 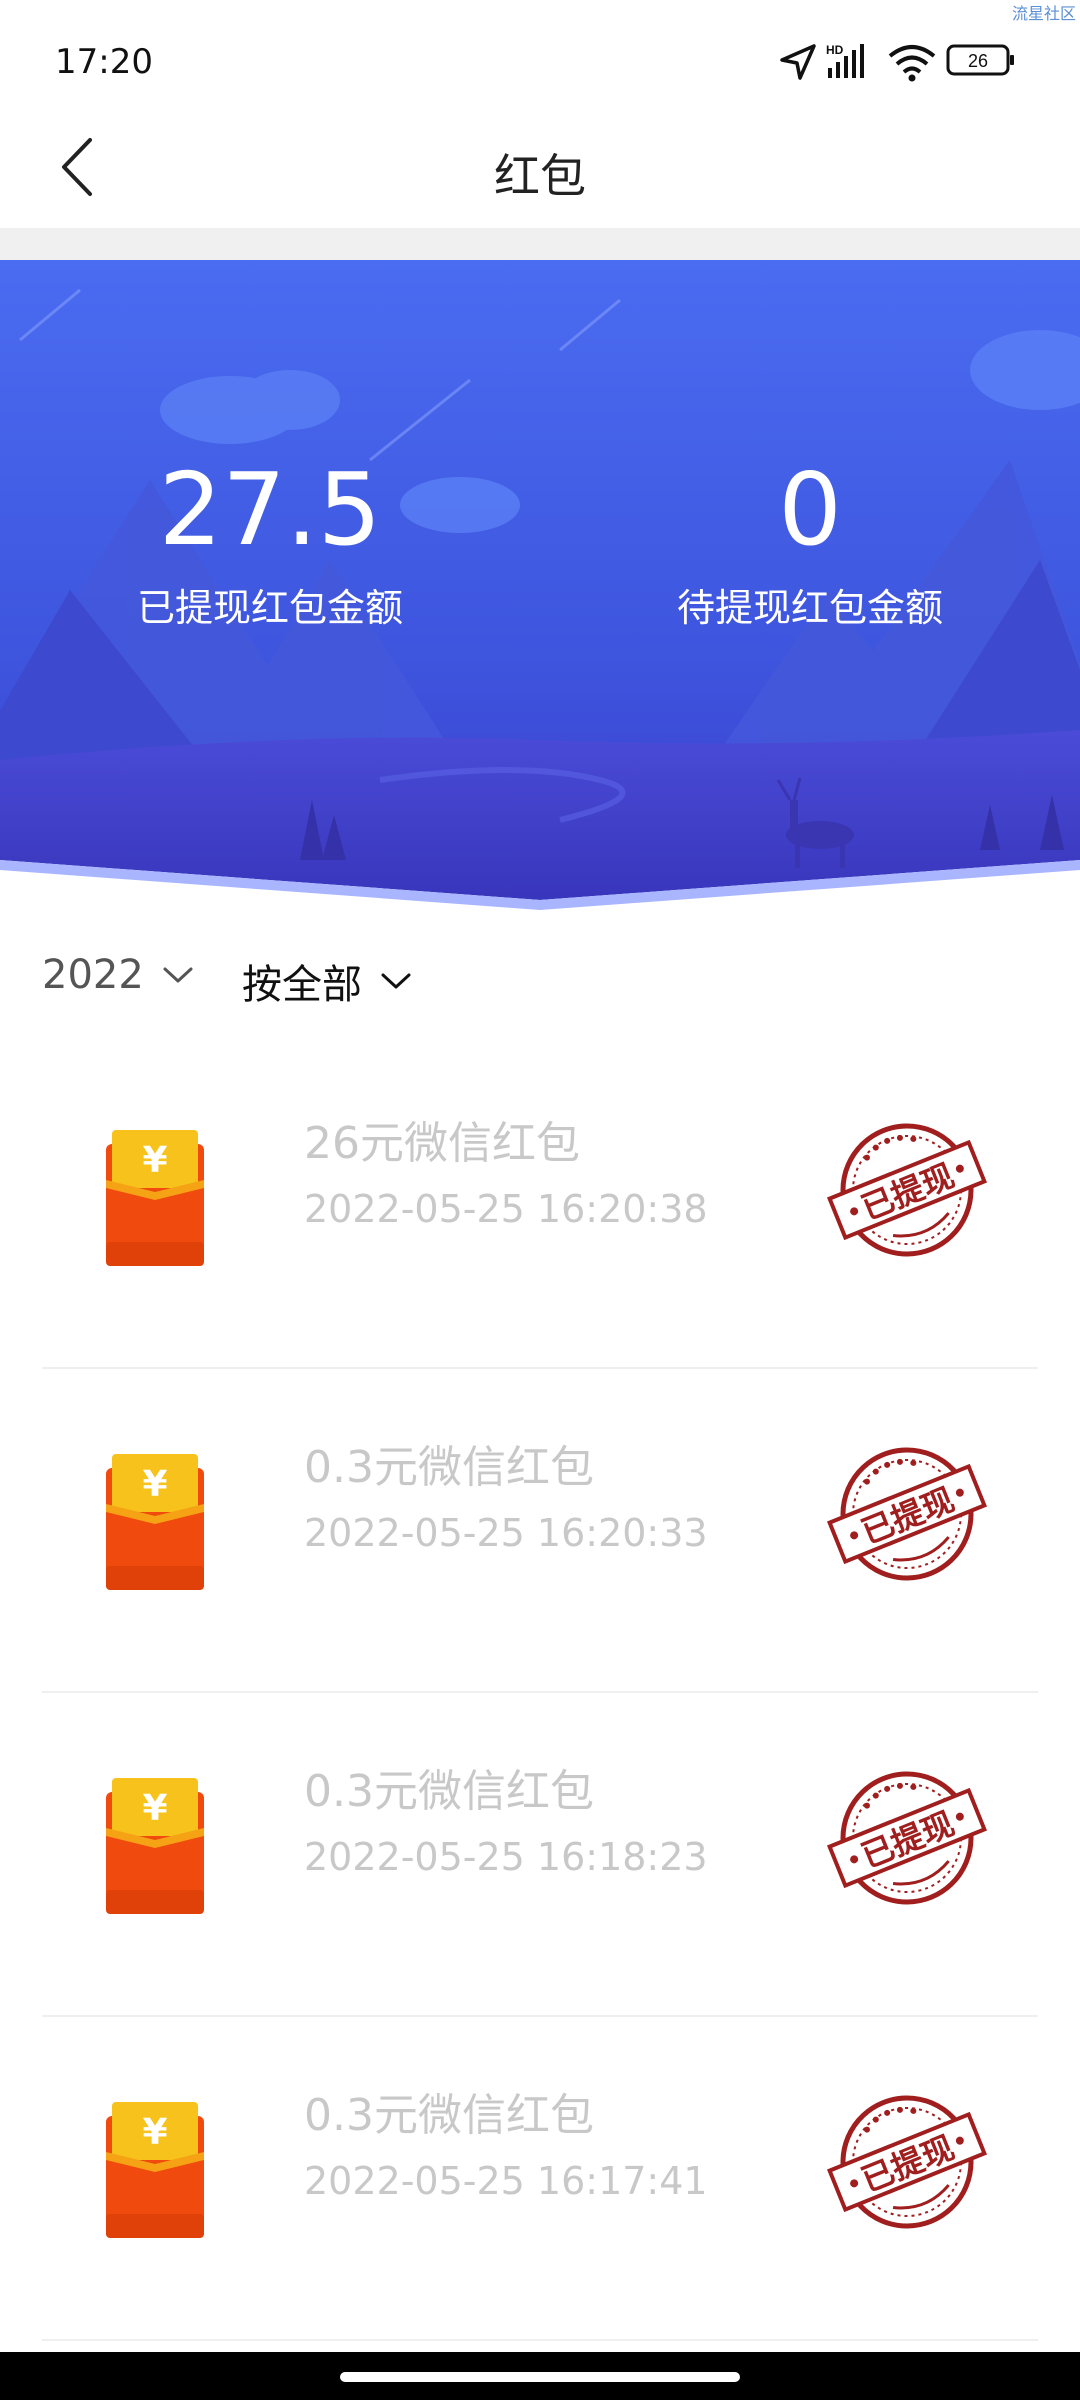 What do you see at coordinates (506, 1857) in the screenshot?
I see `packet-time: 2022-05-25 16:18:23` at bounding box center [506, 1857].